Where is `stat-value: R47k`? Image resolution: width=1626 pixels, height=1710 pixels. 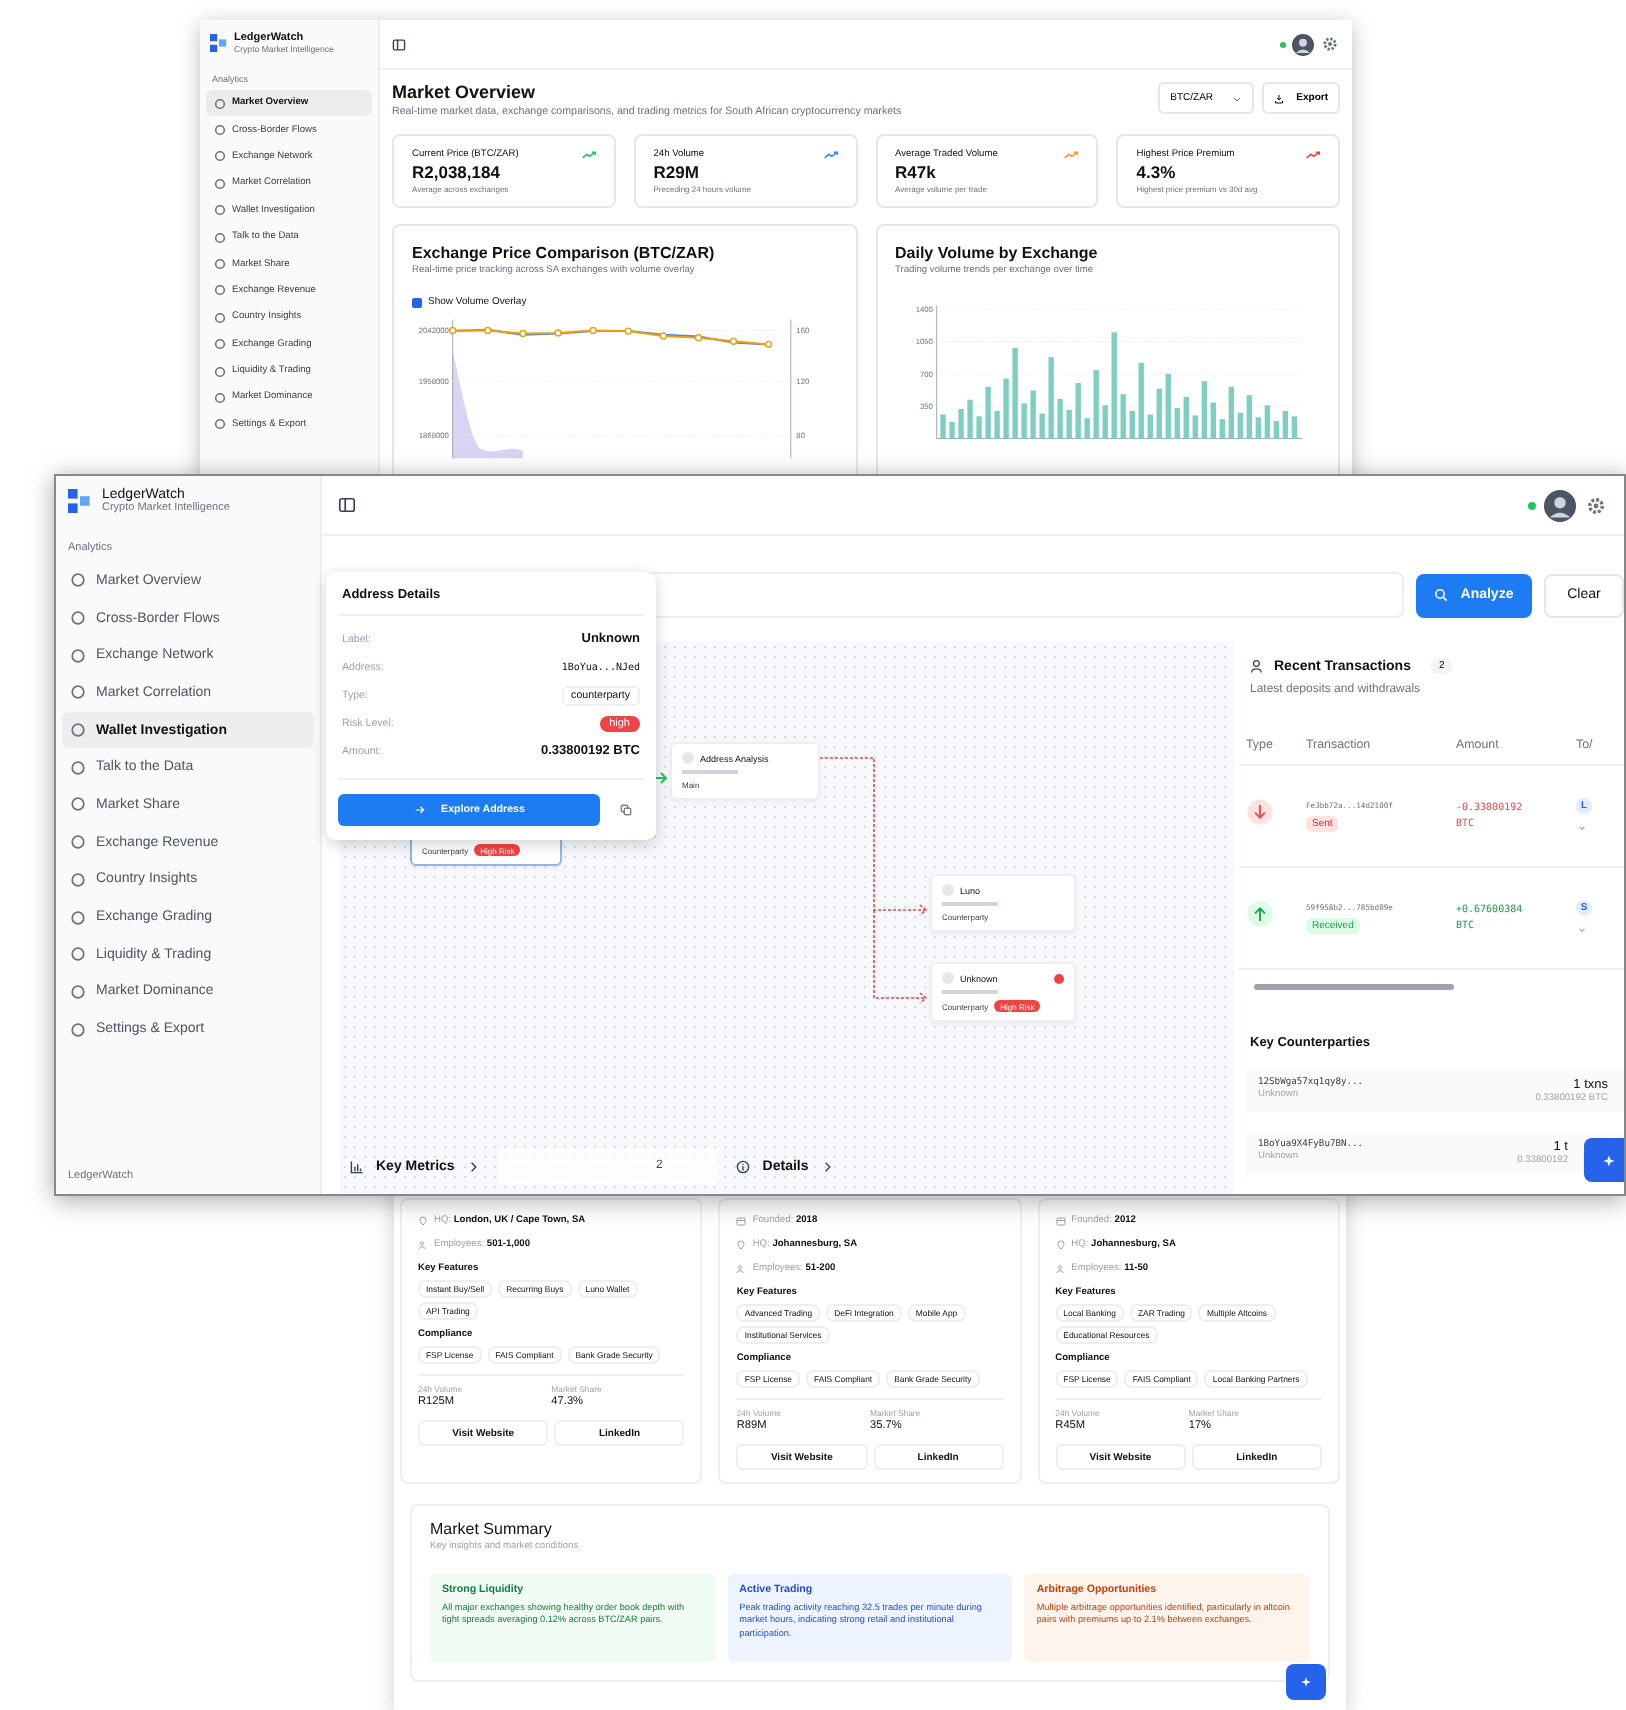 stat-value: R47k is located at coordinates (916, 172).